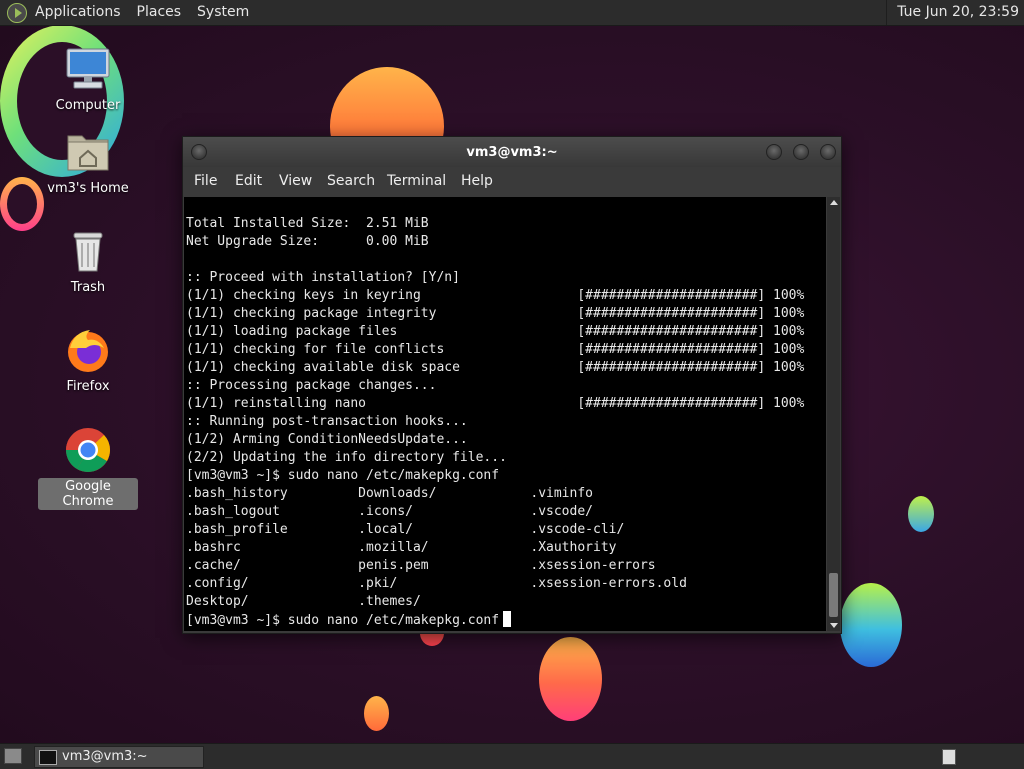  What do you see at coordinates (801, 152) in the screenshot?
I see `maximize-button` at bounding box center [801, 152].